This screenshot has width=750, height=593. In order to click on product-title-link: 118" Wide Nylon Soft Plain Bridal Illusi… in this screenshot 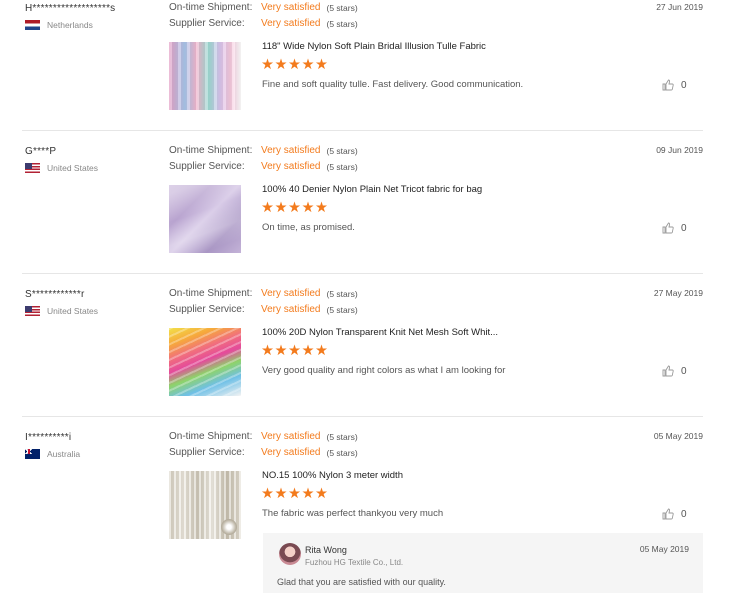, I will do `click(374, 46)`.